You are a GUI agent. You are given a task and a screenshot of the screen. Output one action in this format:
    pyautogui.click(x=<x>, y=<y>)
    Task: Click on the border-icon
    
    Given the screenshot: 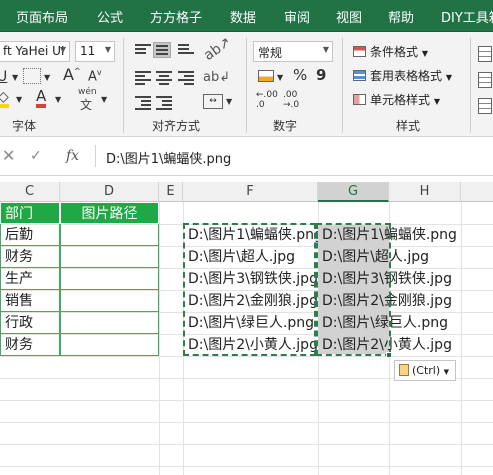 What is the action you would take?
    pyautogui.click(x=32, y=76)
    